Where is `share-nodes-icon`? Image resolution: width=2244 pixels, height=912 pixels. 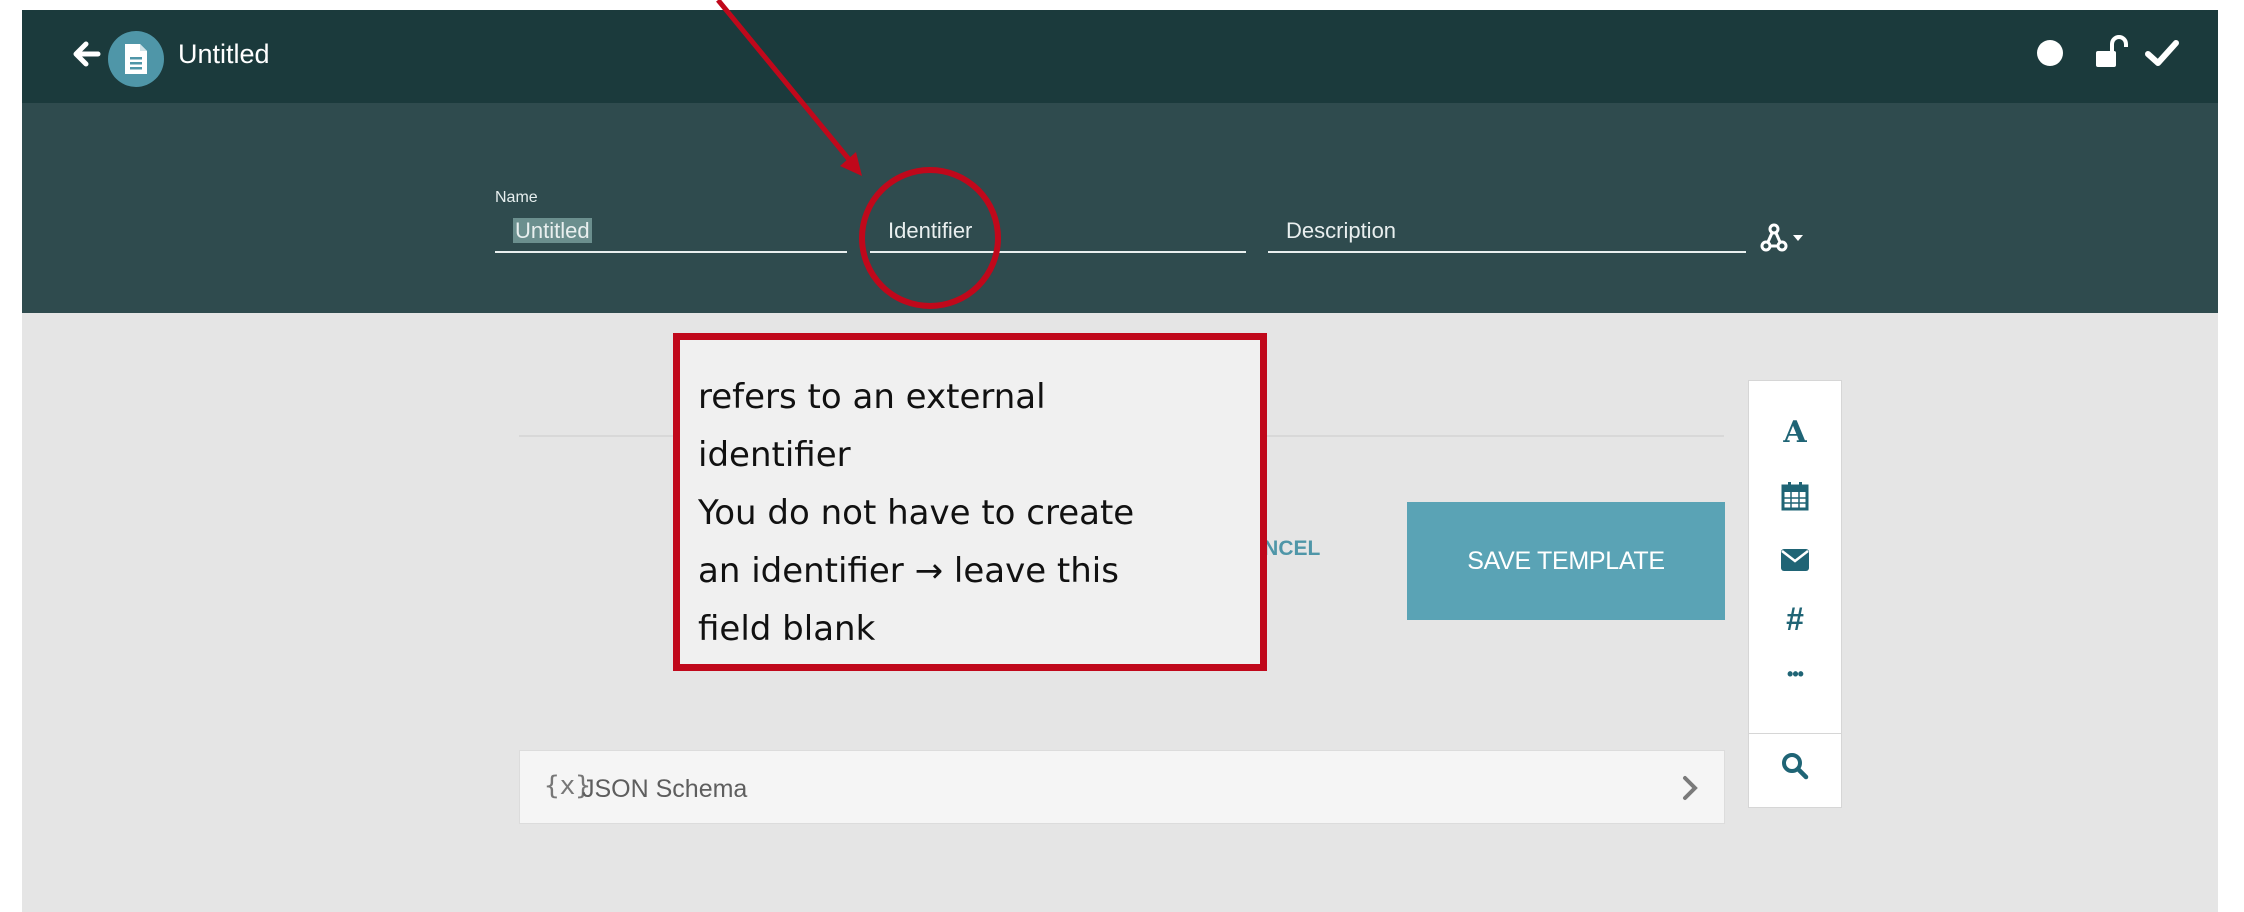
share-nodes-icon is located at coordinates (1785, 237).